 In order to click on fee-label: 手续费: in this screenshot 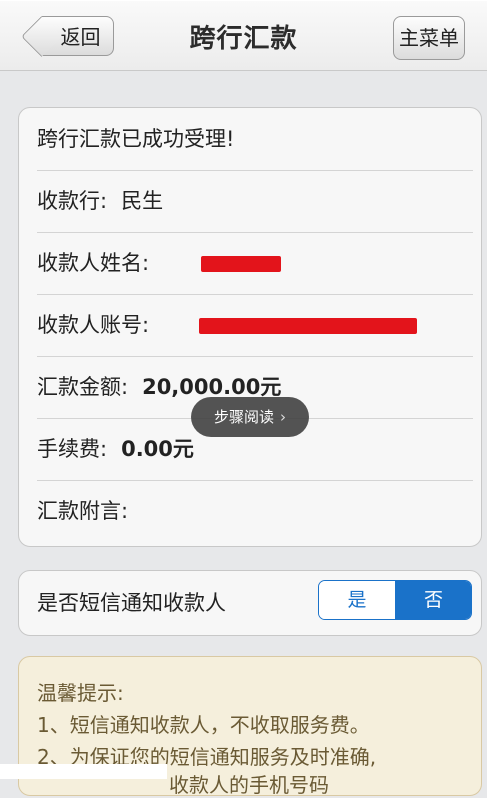, I will do `click(72, 449)`.